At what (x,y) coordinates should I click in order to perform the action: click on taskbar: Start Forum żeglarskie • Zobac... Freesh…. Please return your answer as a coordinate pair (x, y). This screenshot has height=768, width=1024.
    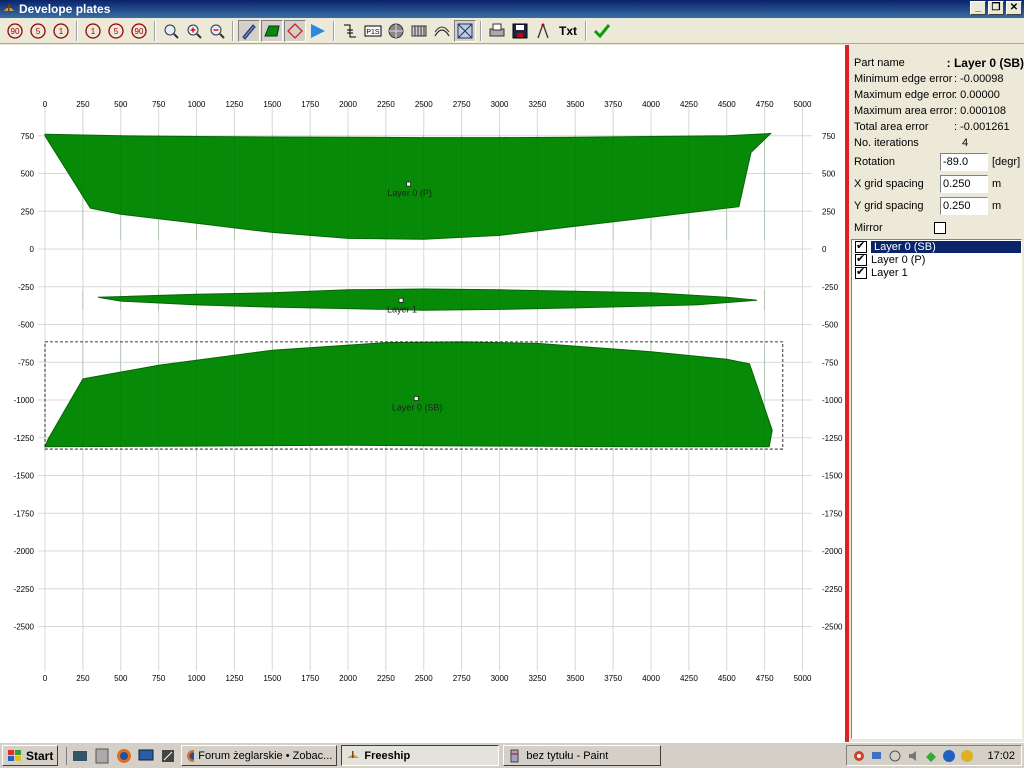
    Looking at the image, I should click on (512, 755).